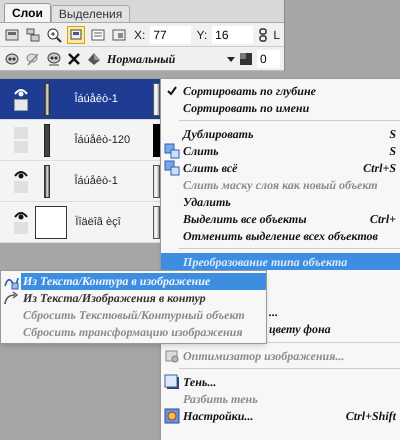 The width and height of the screenshot is (400, 440). What do you see at coordinates (246, 58) in the screenshot?
I see `opacity-icon` at bounding box center [246, 58].